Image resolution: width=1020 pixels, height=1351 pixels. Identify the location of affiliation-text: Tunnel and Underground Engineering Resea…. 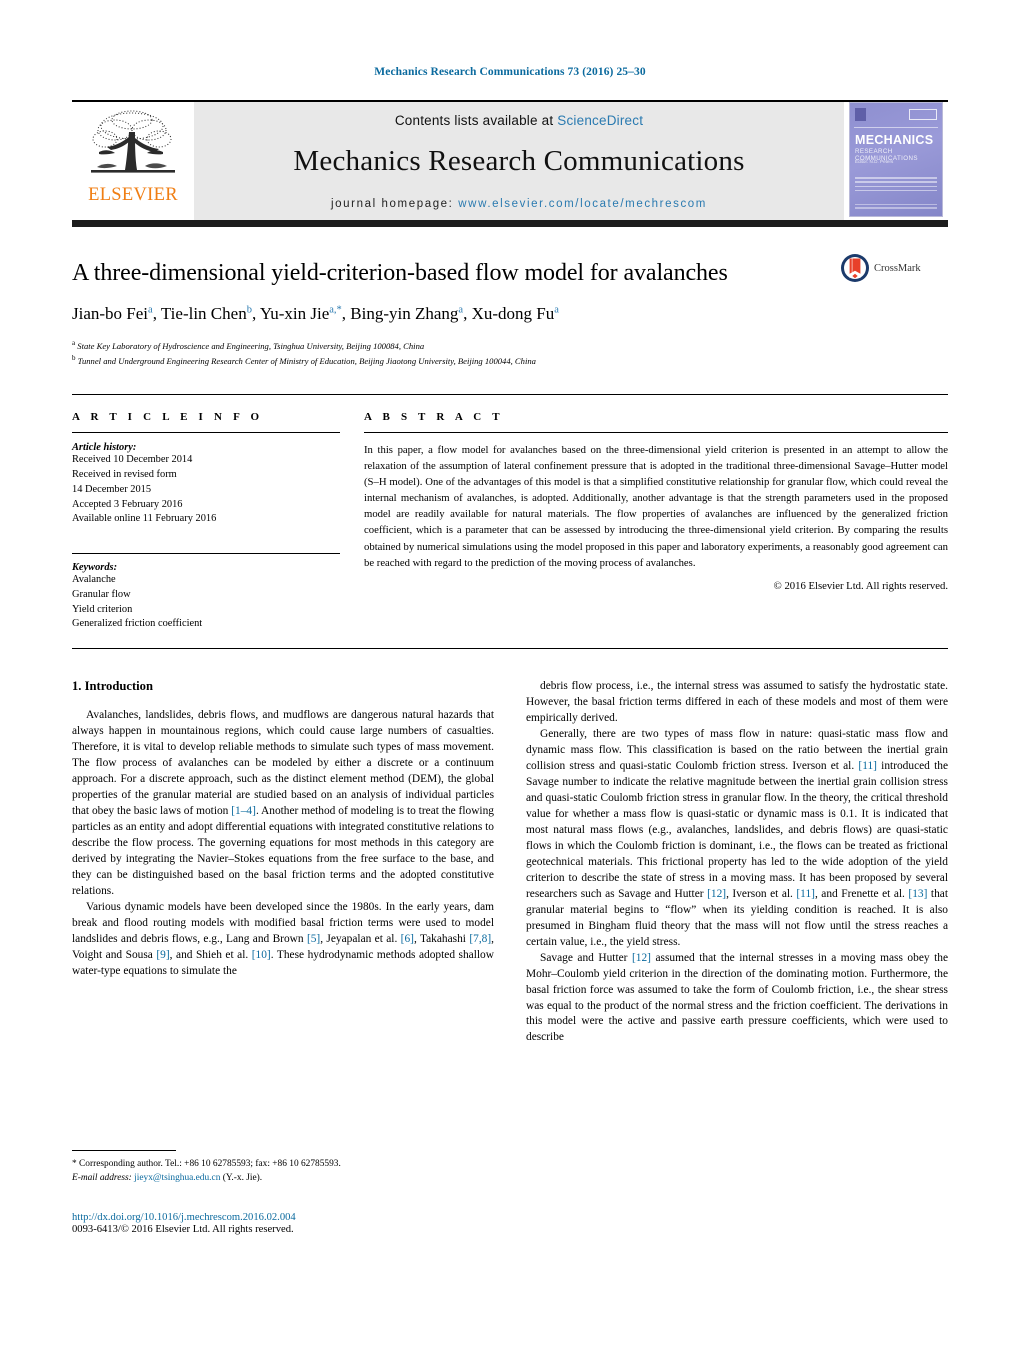
(306, 360).